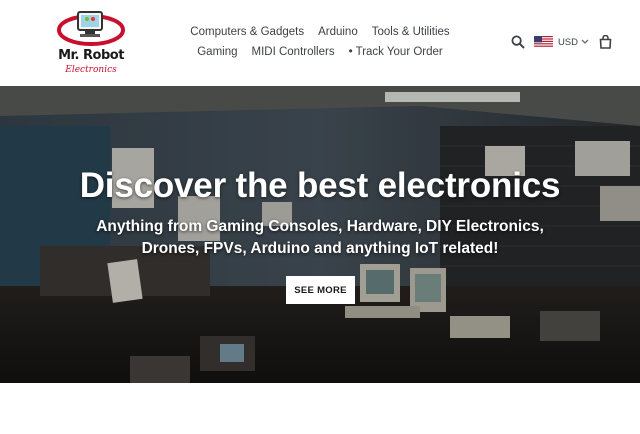  I want to click on nav-item-arduino: Arduino, so click(338, 32).